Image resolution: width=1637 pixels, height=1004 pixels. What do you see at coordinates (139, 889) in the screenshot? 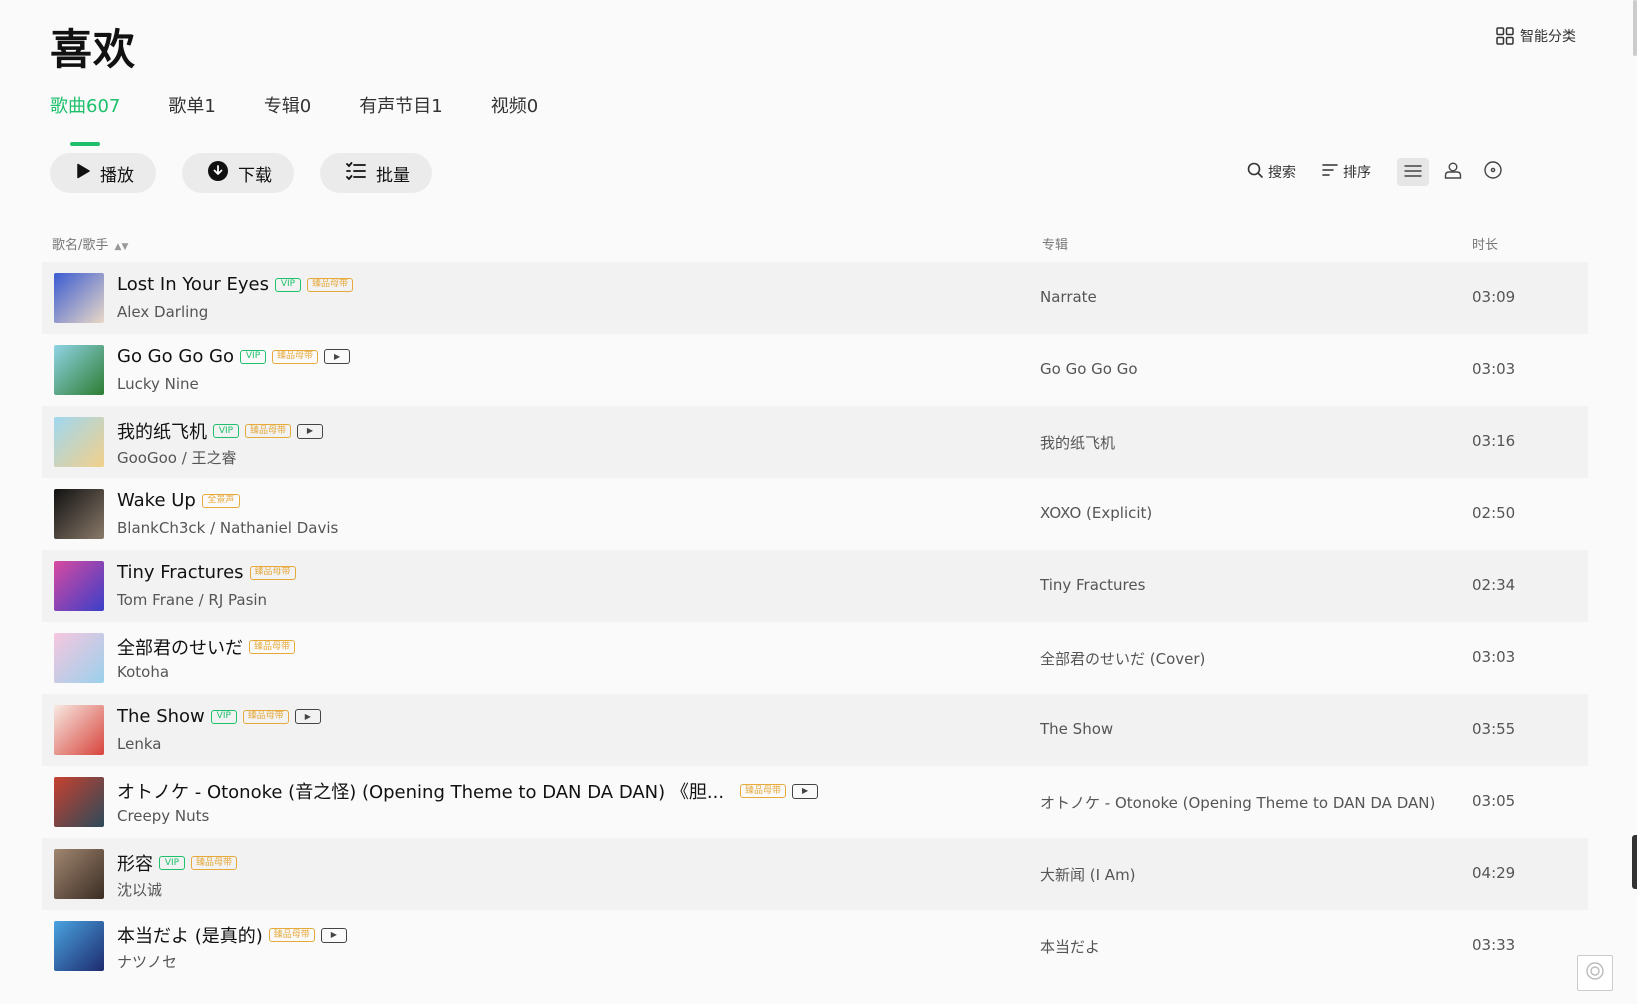
I see `song-artist: 沈以诚` at bounding box center [139, 889].